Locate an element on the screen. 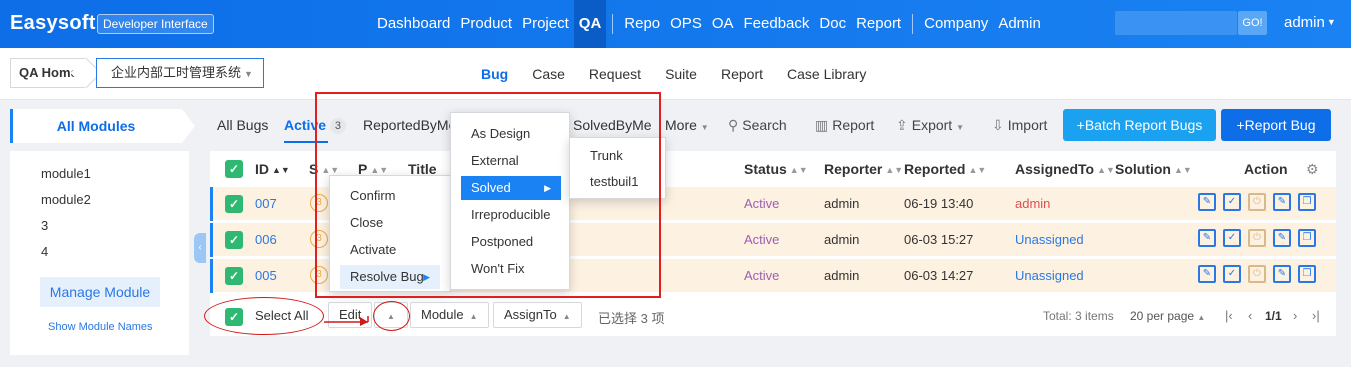 The image size is (1351, 367). manage-module-button: Manage Module is located at coordinates (100, 292).